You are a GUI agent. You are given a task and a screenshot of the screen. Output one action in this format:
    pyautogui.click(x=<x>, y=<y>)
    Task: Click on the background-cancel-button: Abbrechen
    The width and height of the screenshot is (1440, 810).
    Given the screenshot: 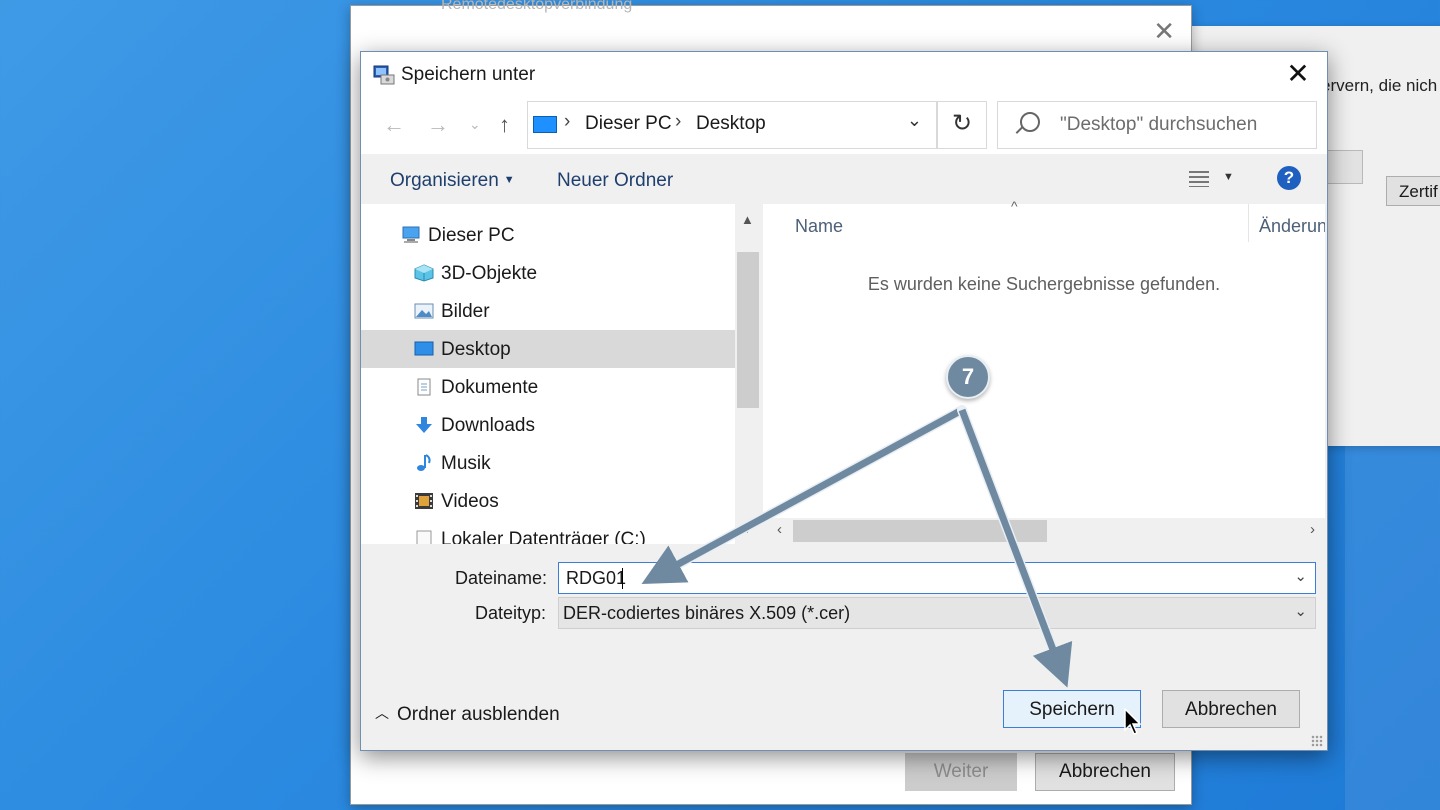 What is the action you would take?
    pyautogui.click(x=1105, y=772)
    